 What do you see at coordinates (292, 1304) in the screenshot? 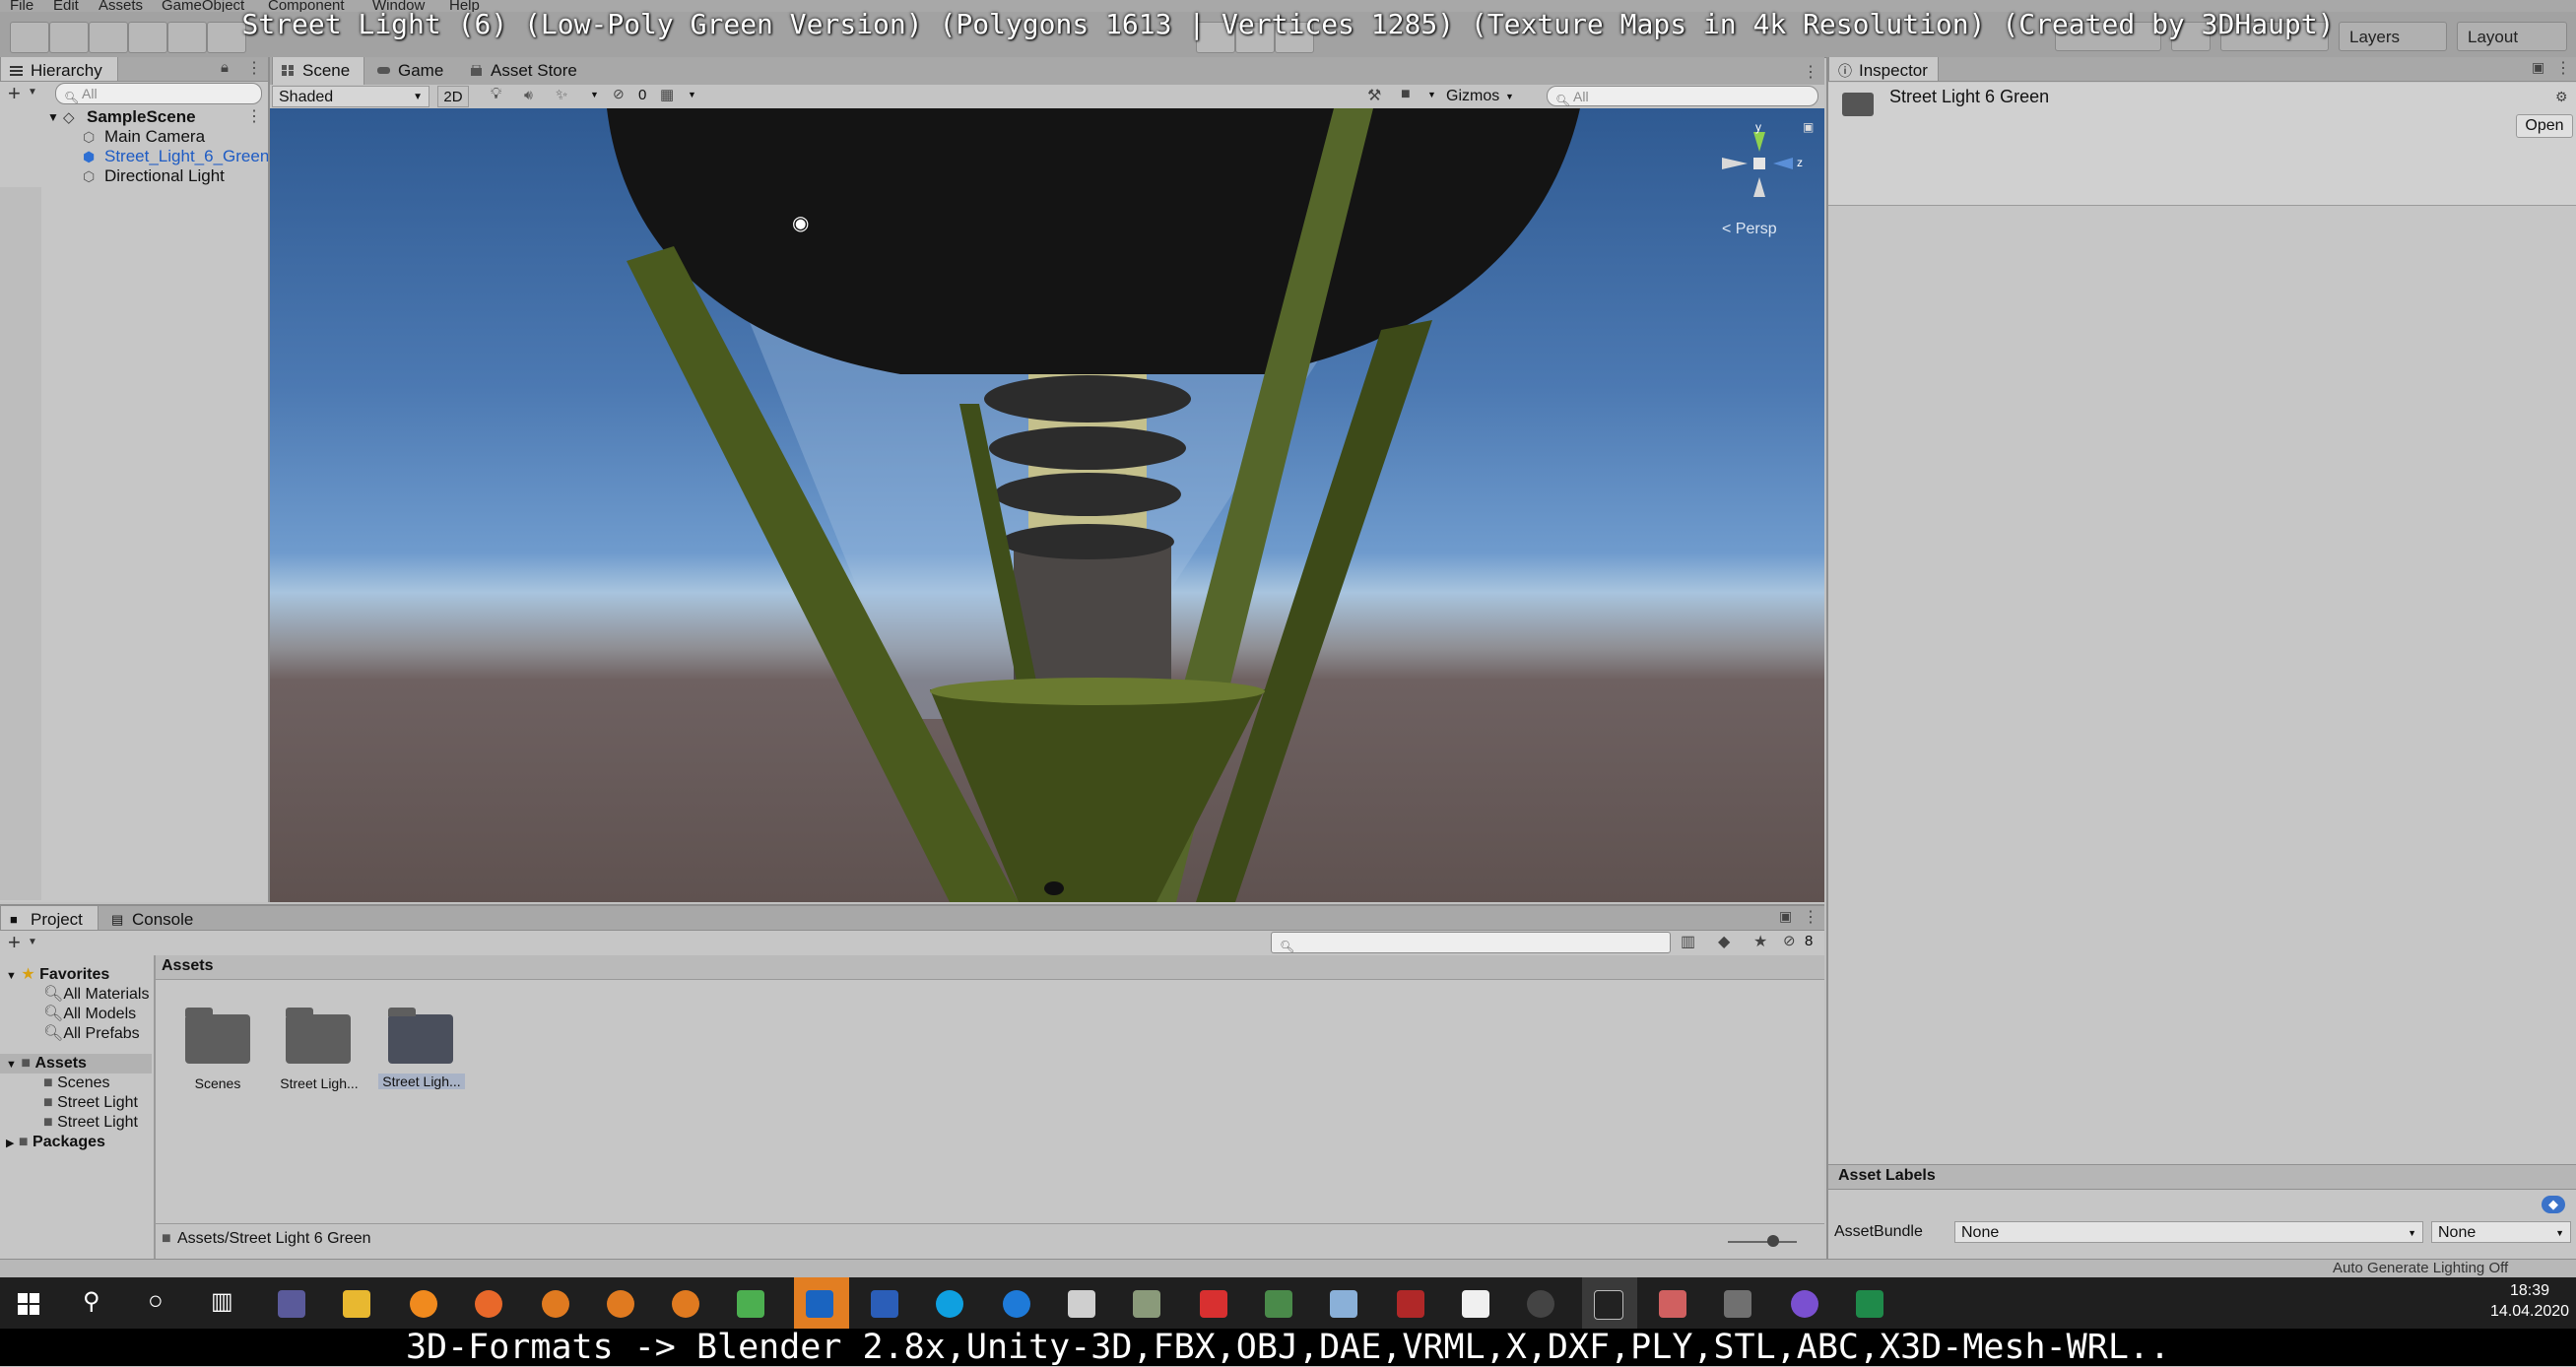
I see `save-app-icon` at bounding box center [292, 1304].